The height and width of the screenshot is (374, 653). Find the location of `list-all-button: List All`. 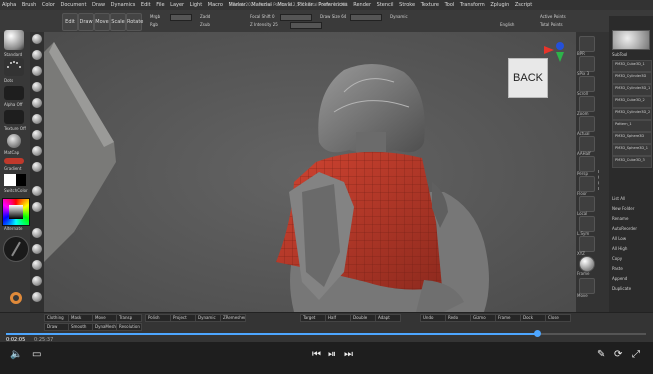

list-all-button: List All is located at coordinates (618, 198).